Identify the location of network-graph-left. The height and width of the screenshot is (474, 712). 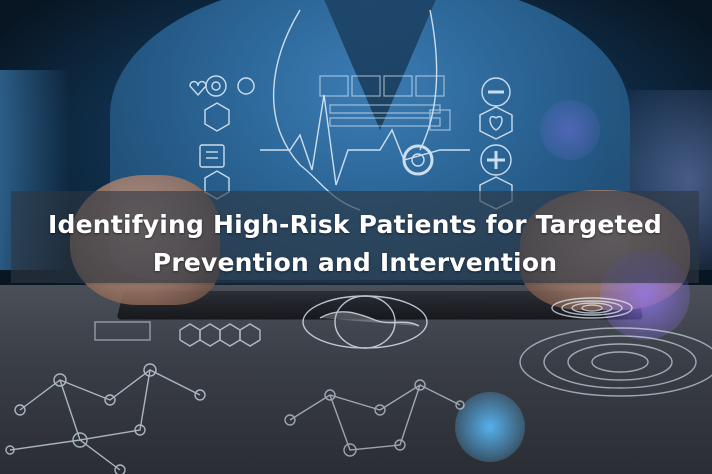
(105, 418).